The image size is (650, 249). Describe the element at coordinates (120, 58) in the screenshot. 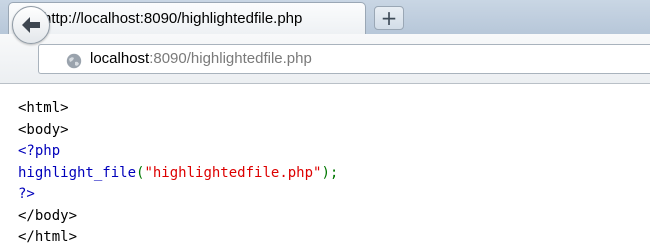

I see `url-host: localhost` at that location.